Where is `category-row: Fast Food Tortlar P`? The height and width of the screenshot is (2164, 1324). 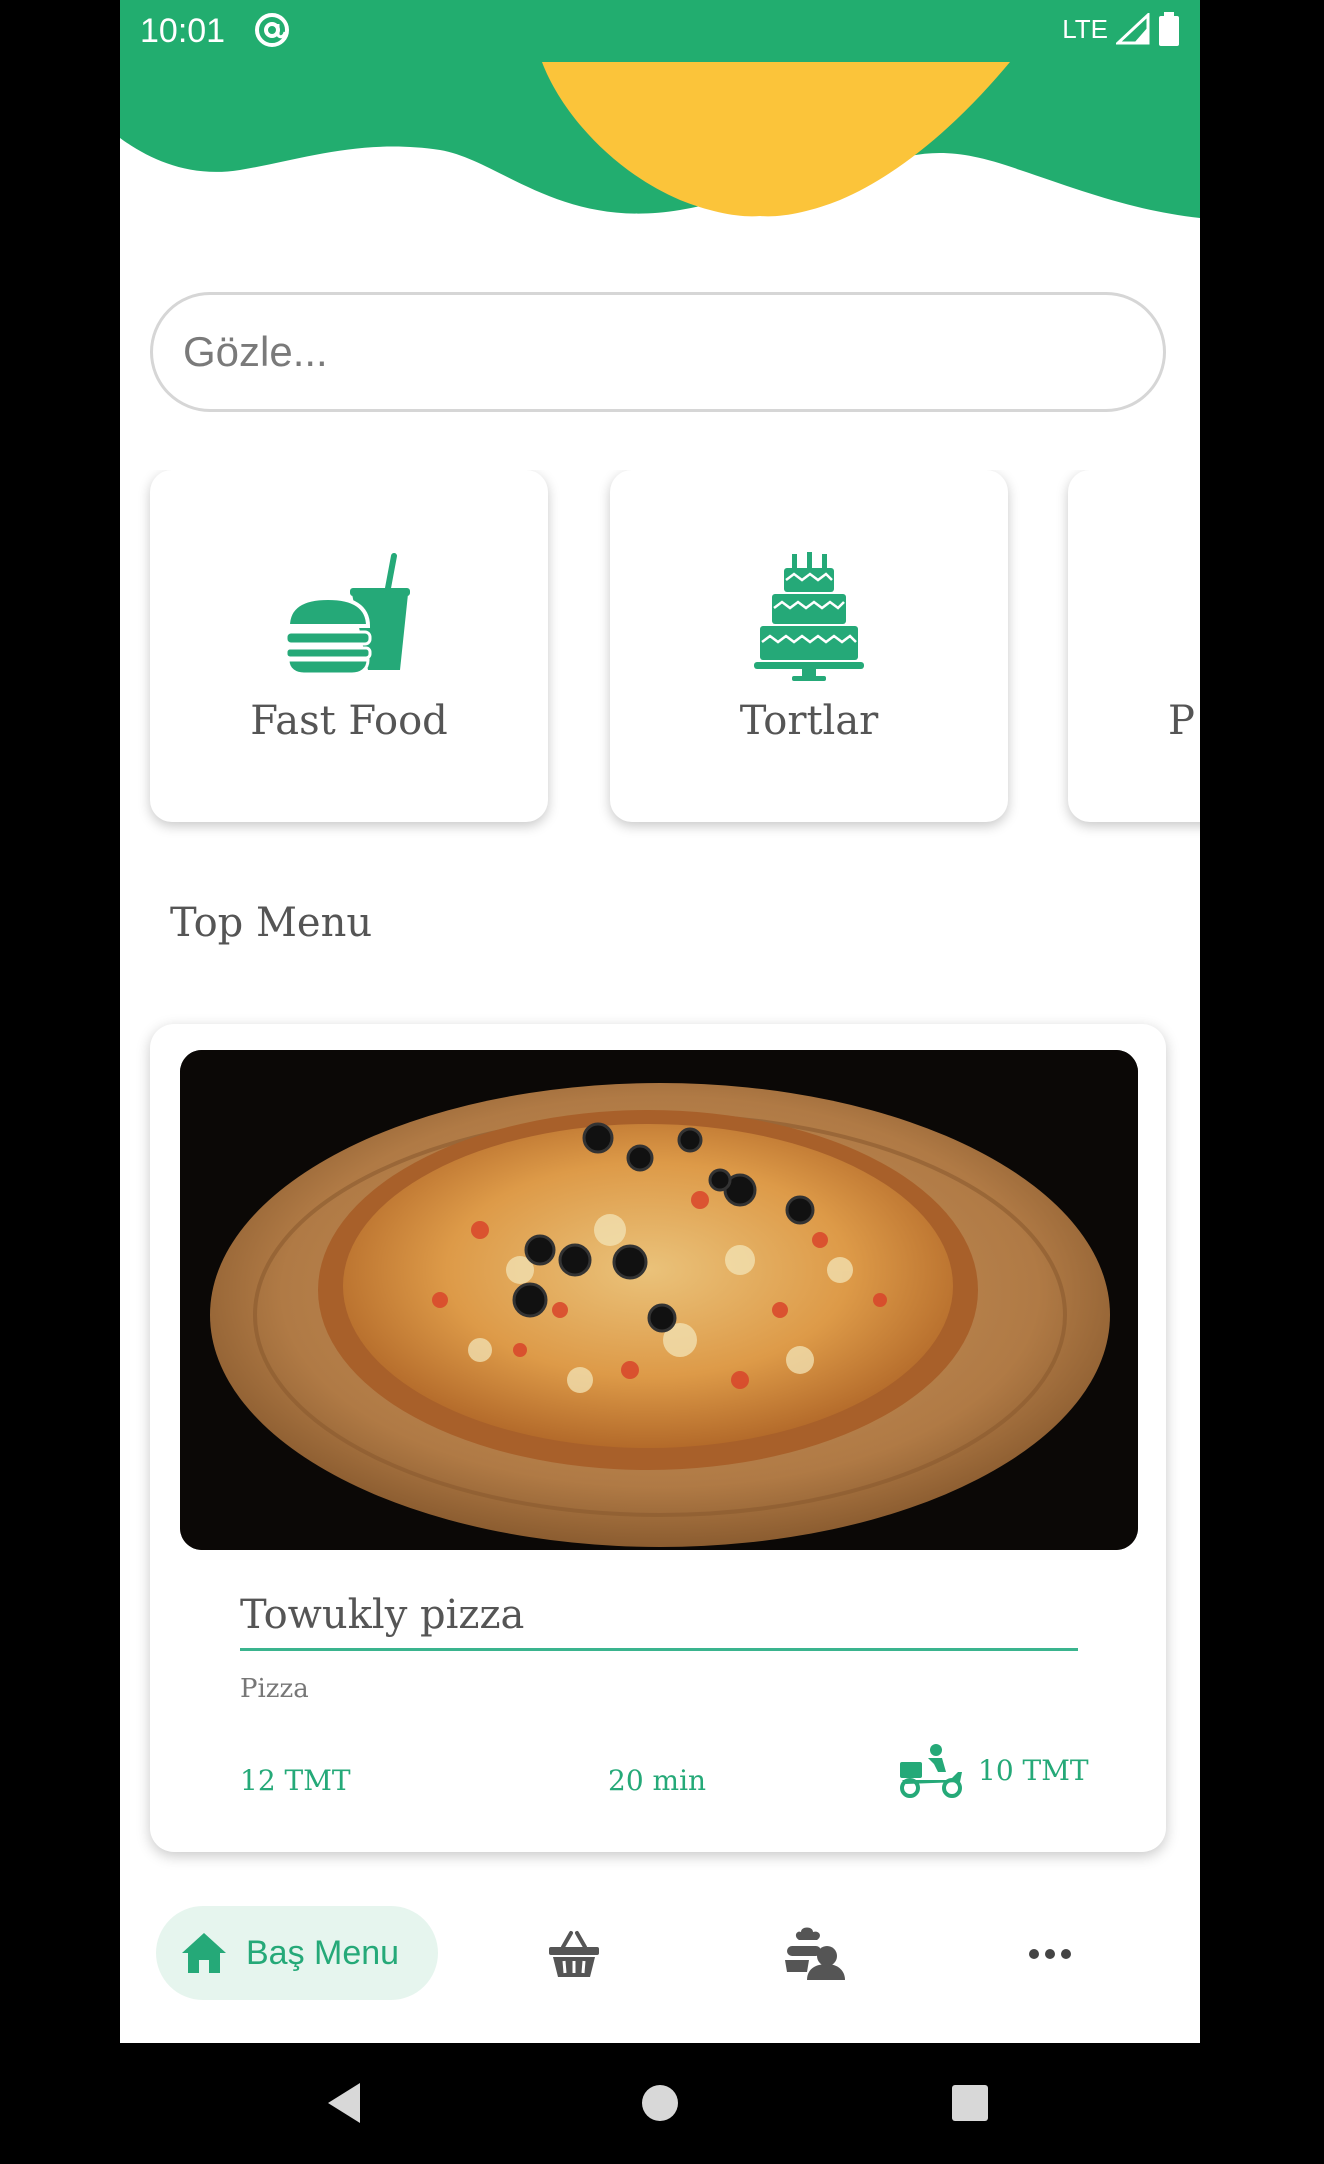 category-row: Fast Food Tortlar P is located at coordinates (660, 655).